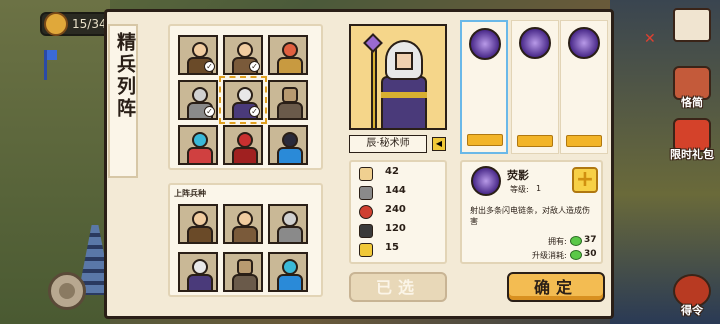 This screenshot has width=720, height=324. What do you see at coordinates (190, 193) in the screenshot?
I see `lineup-label: 上阵兵种` at bounding box center [190, 193].